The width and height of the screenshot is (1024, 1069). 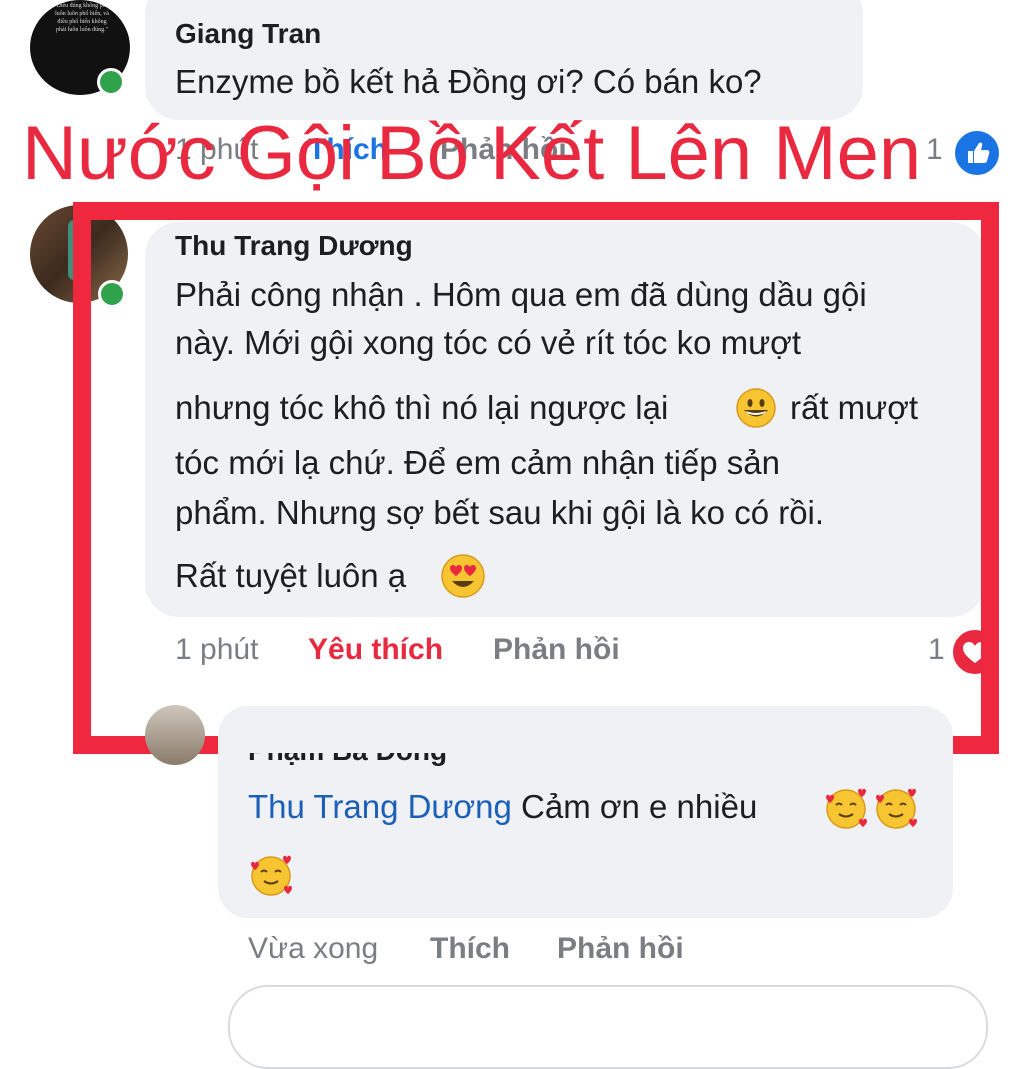 What do you see at coordinates (472, 153) in the screenshot?
I see `overlay-title: Nước Gội Bồ Kết Lên Men` at bounding box center [472, 153].